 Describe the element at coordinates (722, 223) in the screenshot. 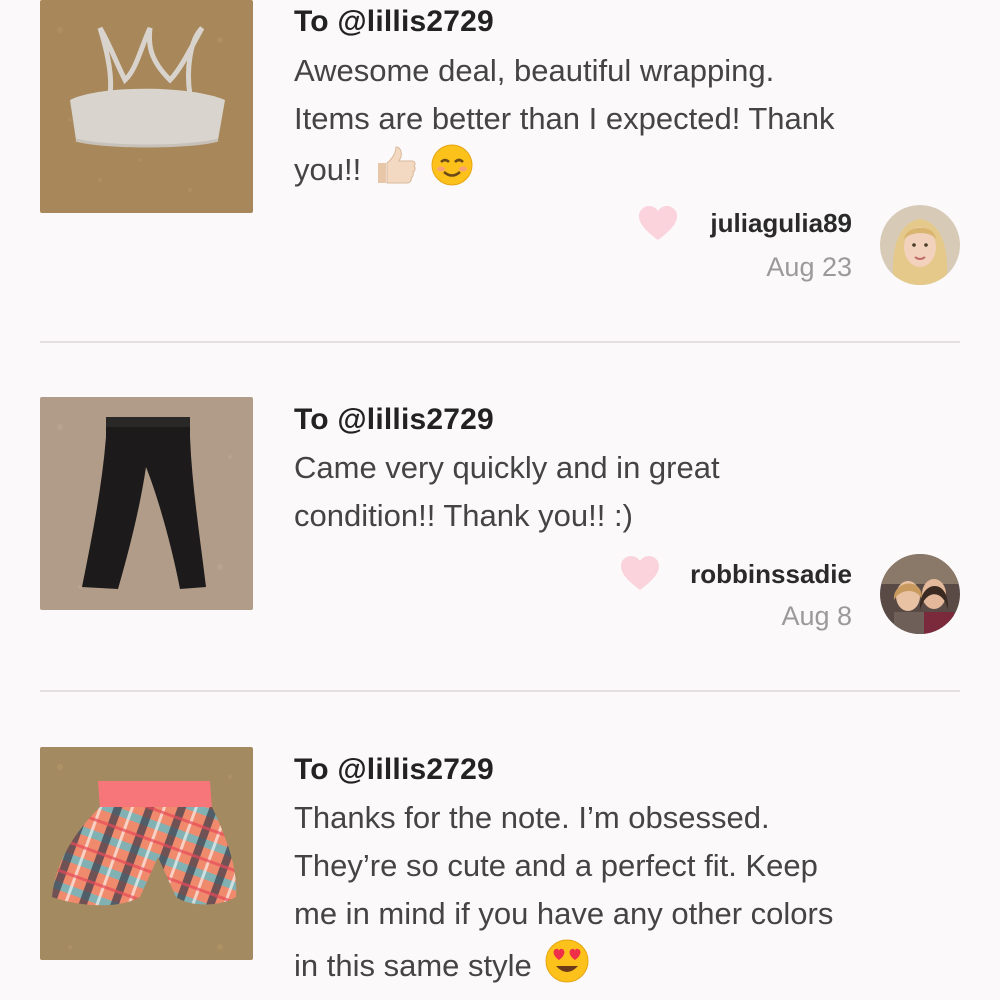

I see `reviewer-username: juliagulia89` at that location.